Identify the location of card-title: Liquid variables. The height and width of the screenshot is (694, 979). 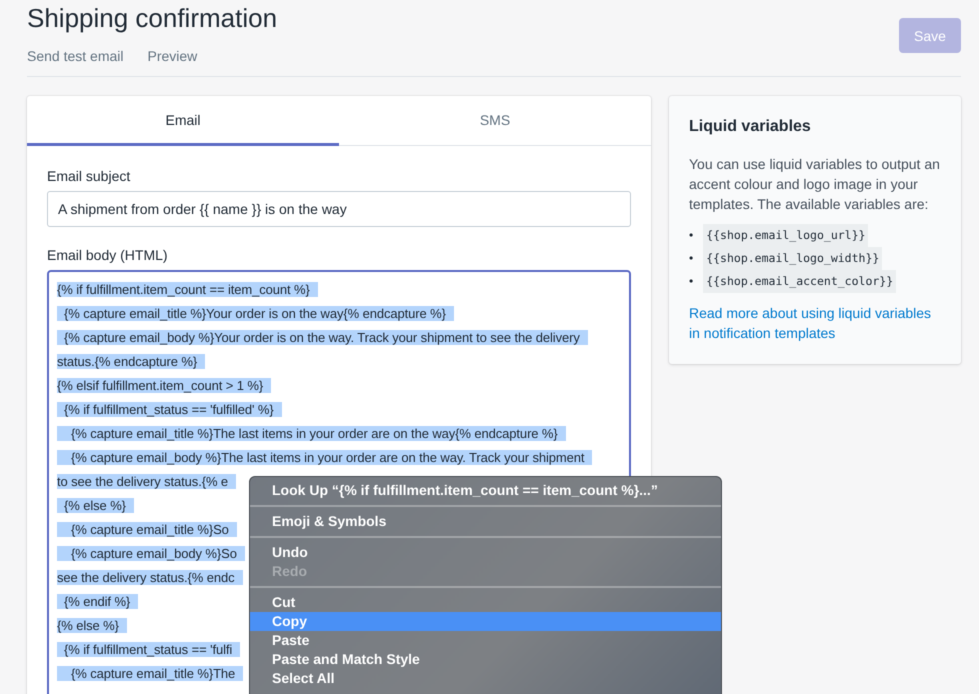
(750, 127).